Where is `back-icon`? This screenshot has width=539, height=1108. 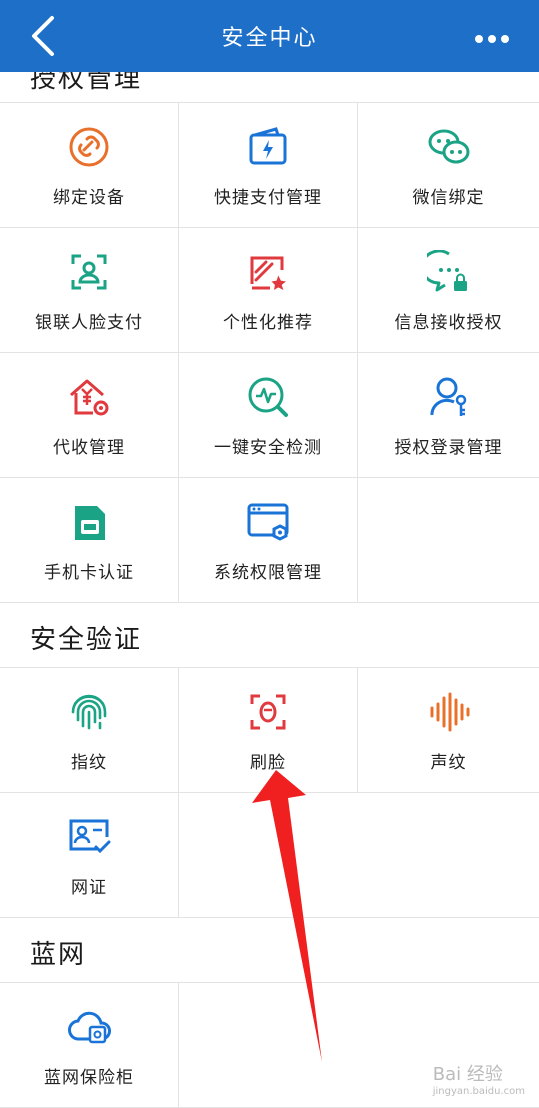
back-icon is located at coordinates (44, 36).